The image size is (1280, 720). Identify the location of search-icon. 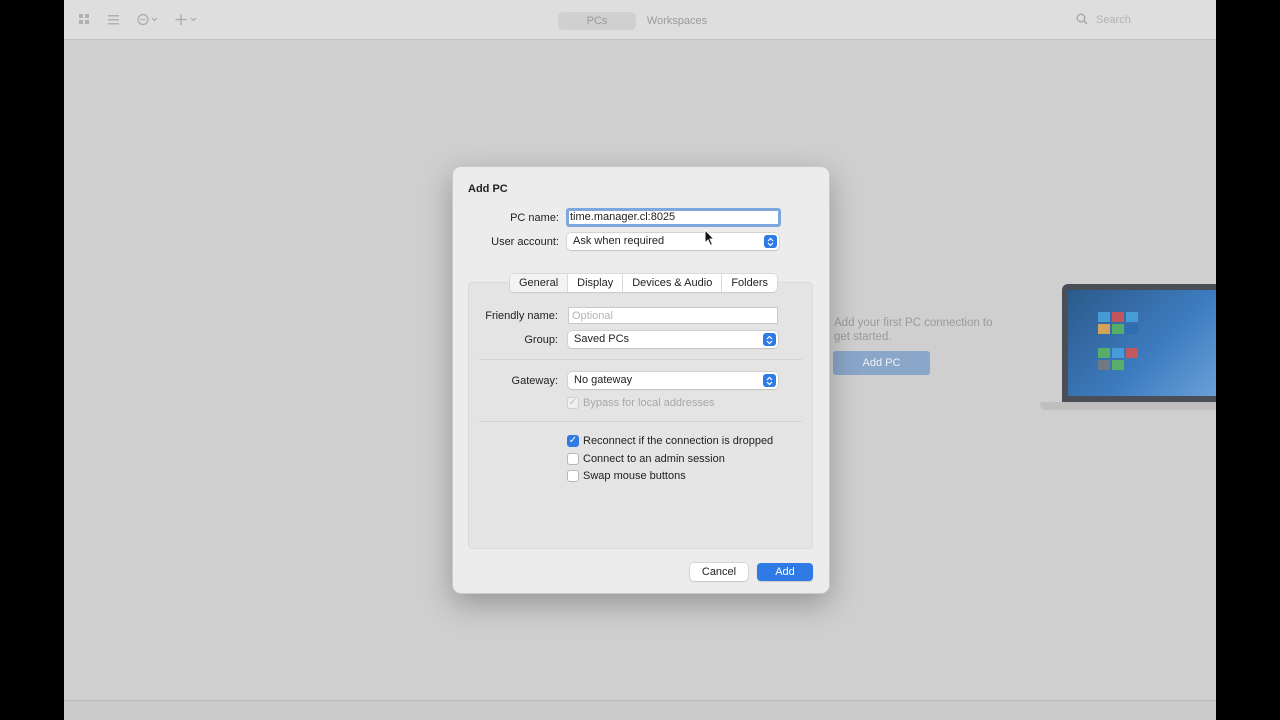
(1082, 20).